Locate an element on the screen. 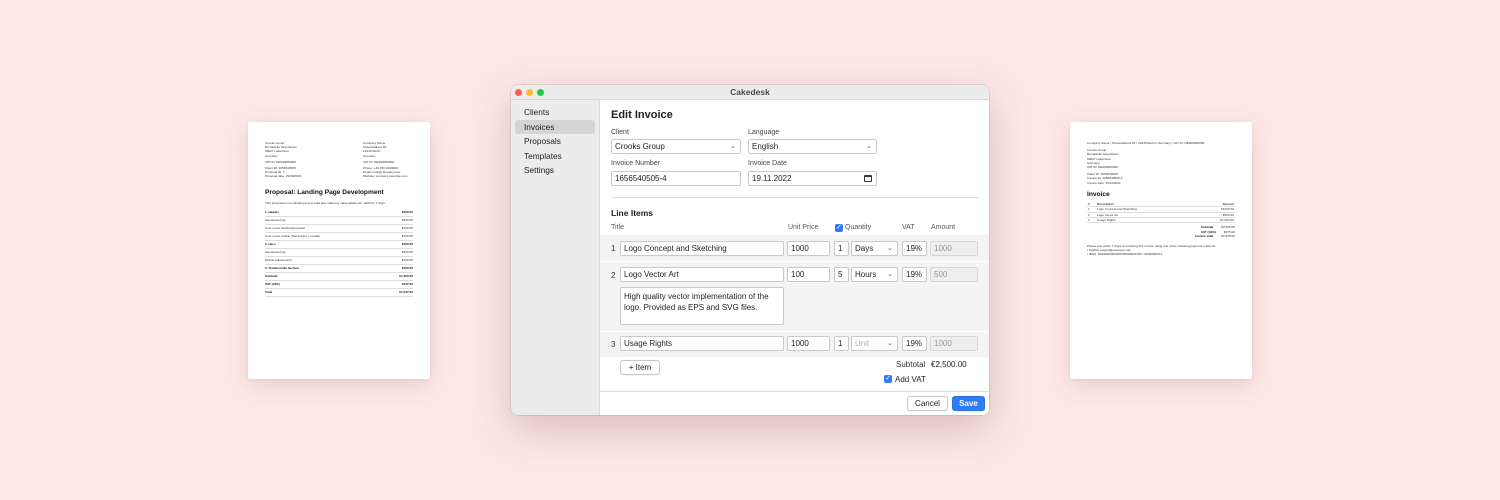 This screenshot has width=1500, height=500. window-title: Cakedesk is located at coordinates (750, 92).